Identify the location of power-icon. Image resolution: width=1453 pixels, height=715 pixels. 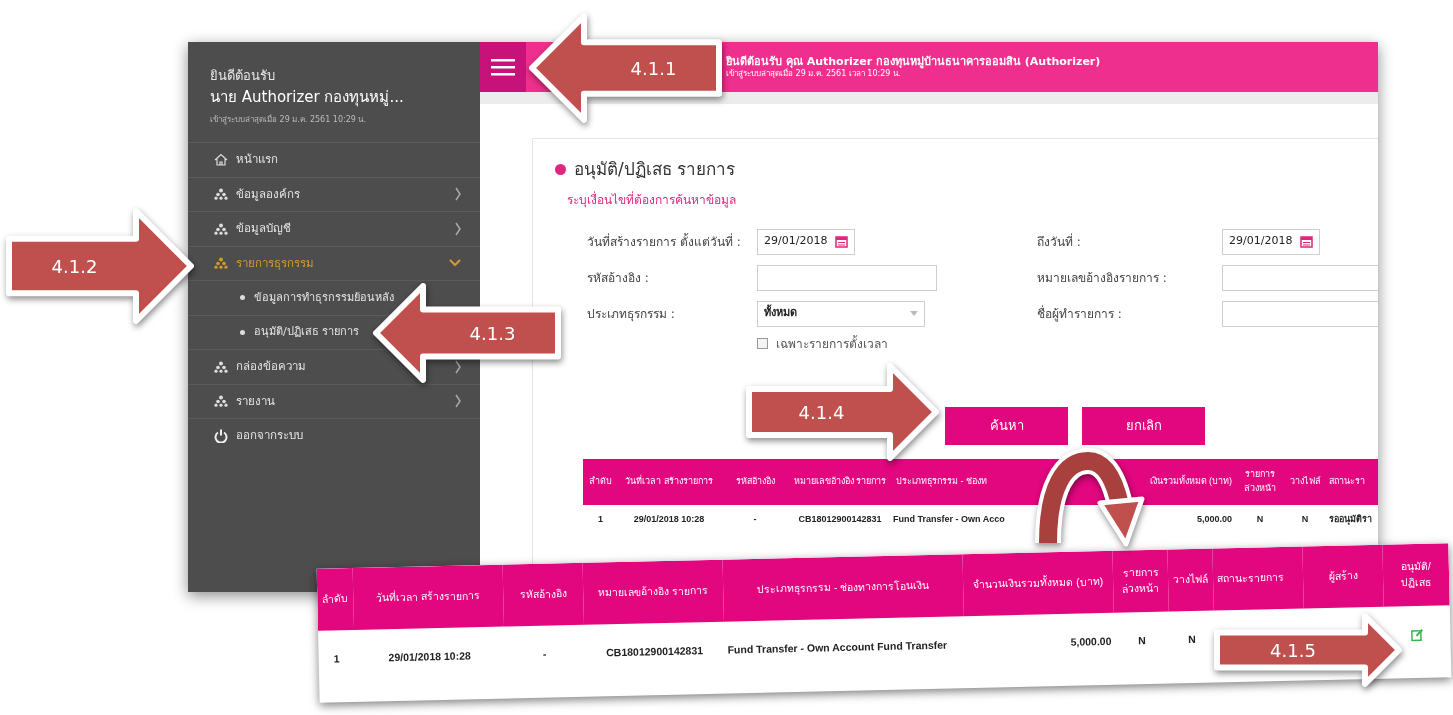
(221, 435).